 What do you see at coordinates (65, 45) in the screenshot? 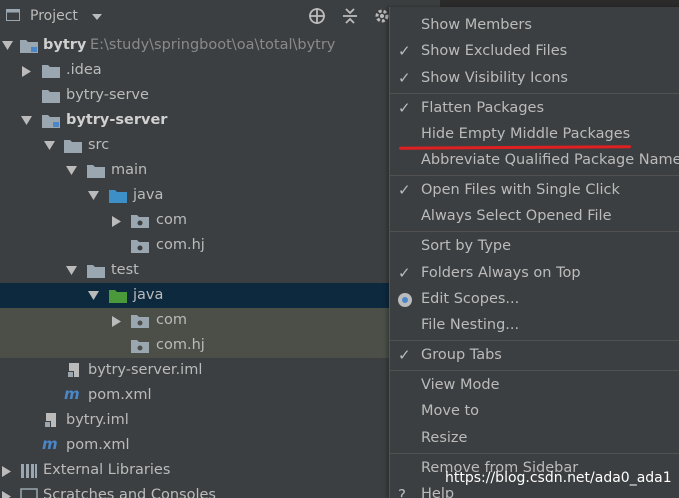
I see `tree-label: bytry` at bounding box center [65, 45].